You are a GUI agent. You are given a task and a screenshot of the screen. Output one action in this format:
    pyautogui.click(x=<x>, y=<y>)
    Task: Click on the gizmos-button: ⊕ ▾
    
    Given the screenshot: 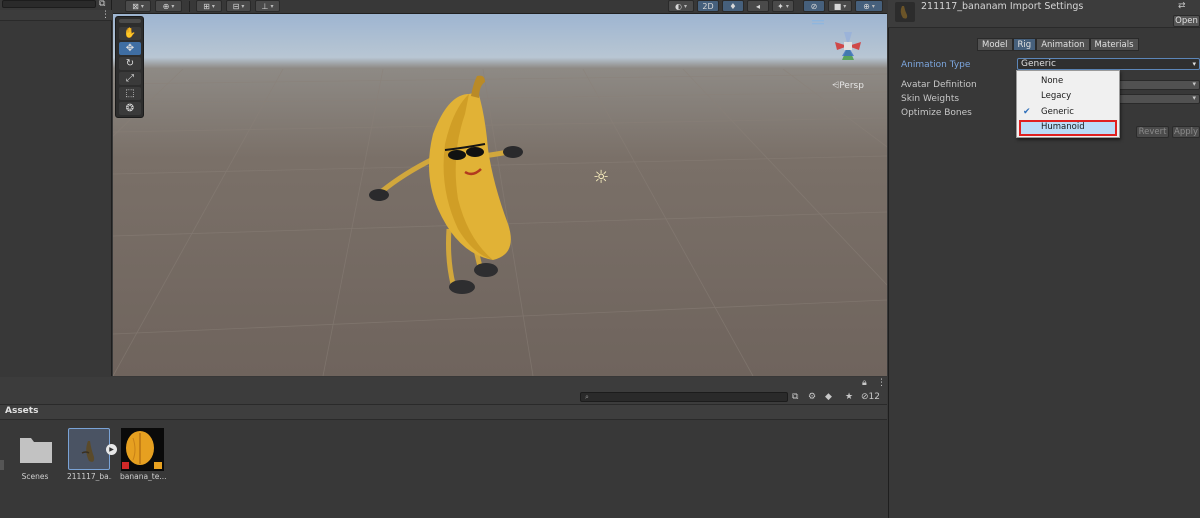 What is the action you would take?
    pyautogui.click(x=869, y=6)
    